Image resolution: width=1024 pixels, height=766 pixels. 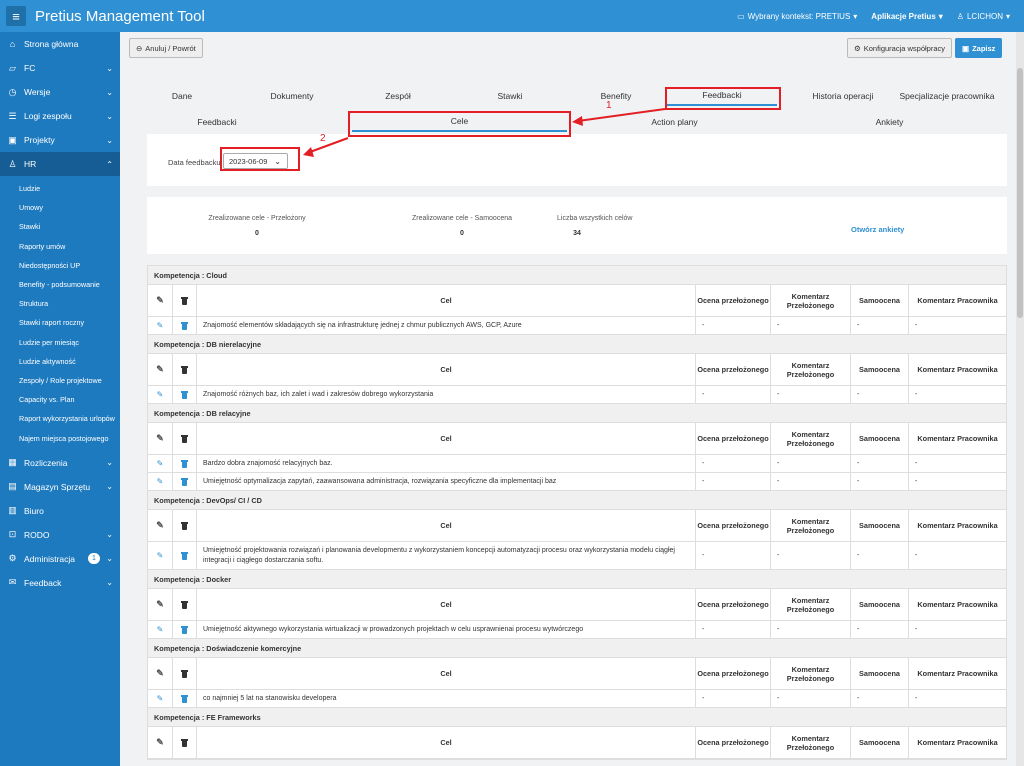 I want to click on competency-header: Kompetencja : Doświadczenie komercyjne, so click(x=577, y=648).